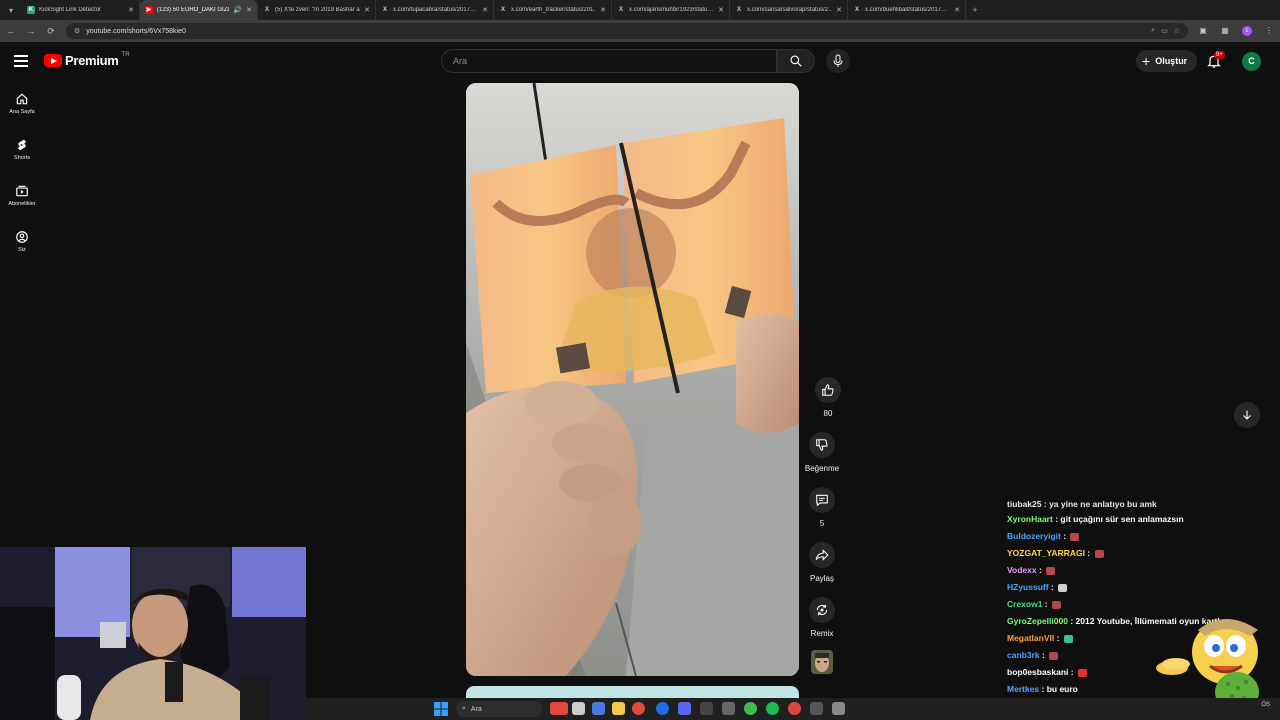 Image resolution: width=1280 pixels, height=720 pixels. What do you see at coordinates (1153, 31) in the screenshot?
I see `zoom-icon: ⌕` at bounding box center [1153, 31].